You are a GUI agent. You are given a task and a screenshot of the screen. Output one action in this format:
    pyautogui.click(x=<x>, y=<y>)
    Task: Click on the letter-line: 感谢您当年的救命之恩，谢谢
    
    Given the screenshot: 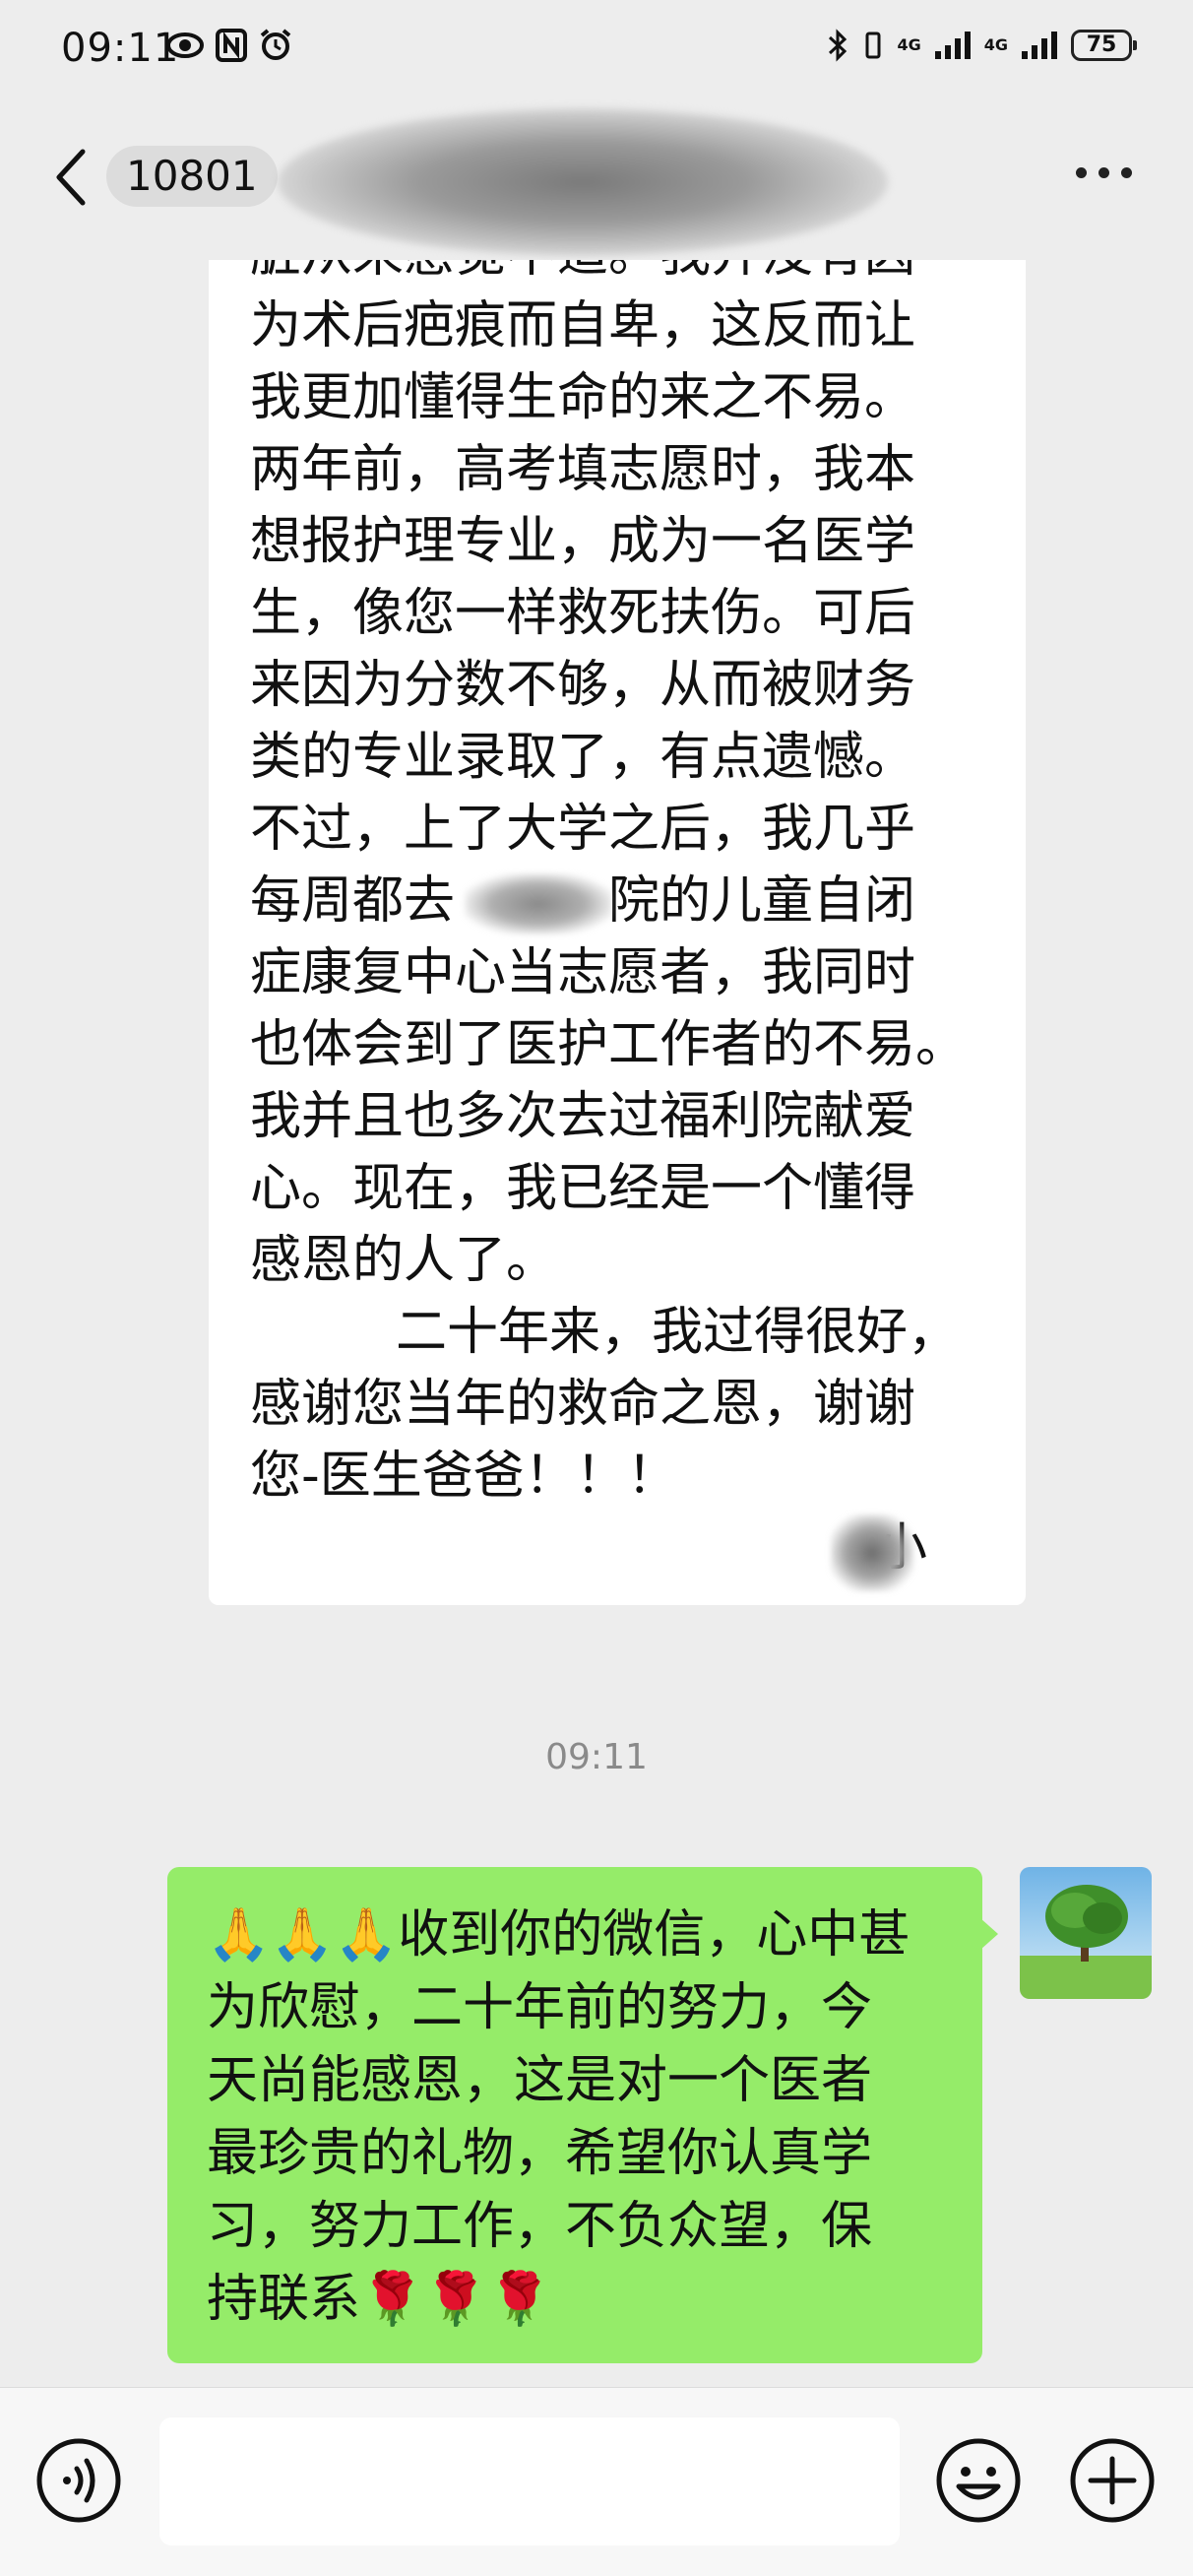 What is the action you would take?
    pyautogui.click(x=583, y=1404)
    